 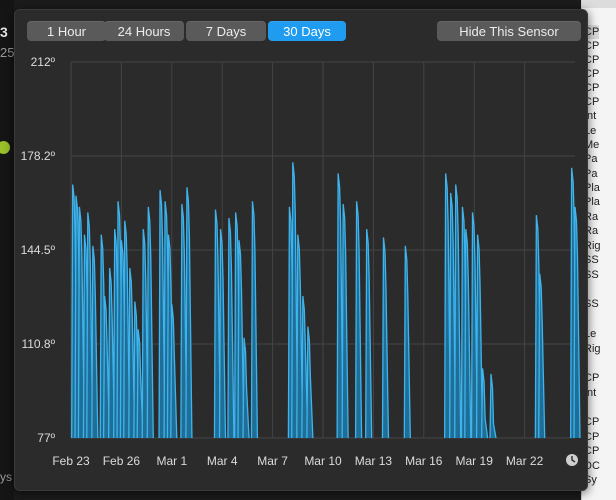 I want to click on x-tick-label: Mar 1, so click(x=171, y=461).